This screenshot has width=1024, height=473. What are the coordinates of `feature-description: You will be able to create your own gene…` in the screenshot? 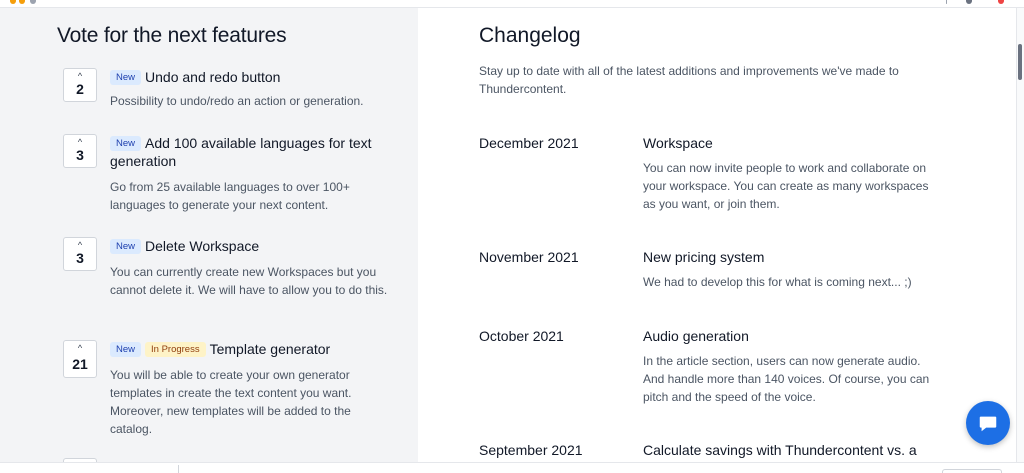 It's located at (231, 402).